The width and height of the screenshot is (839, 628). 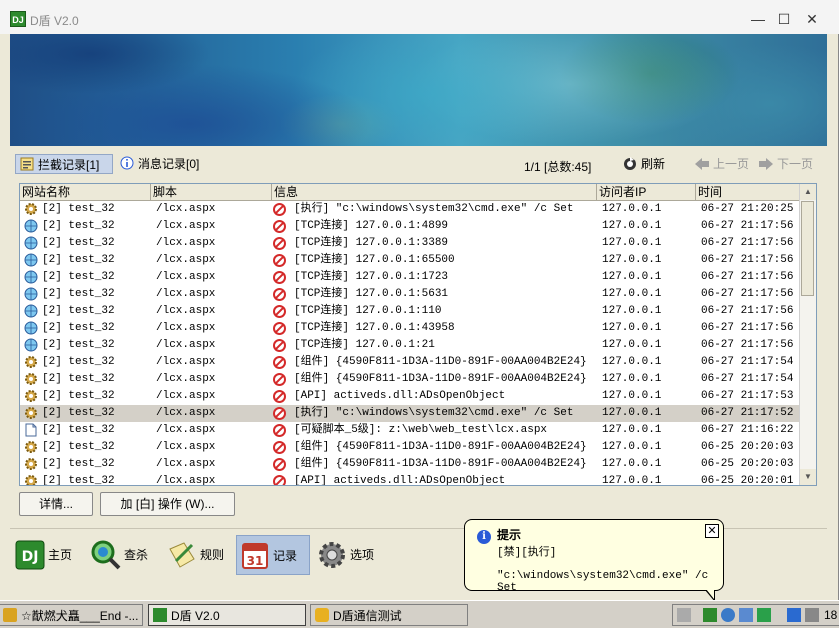 I want to click on refresh-button: 刷新, so click(x=642, y=164).